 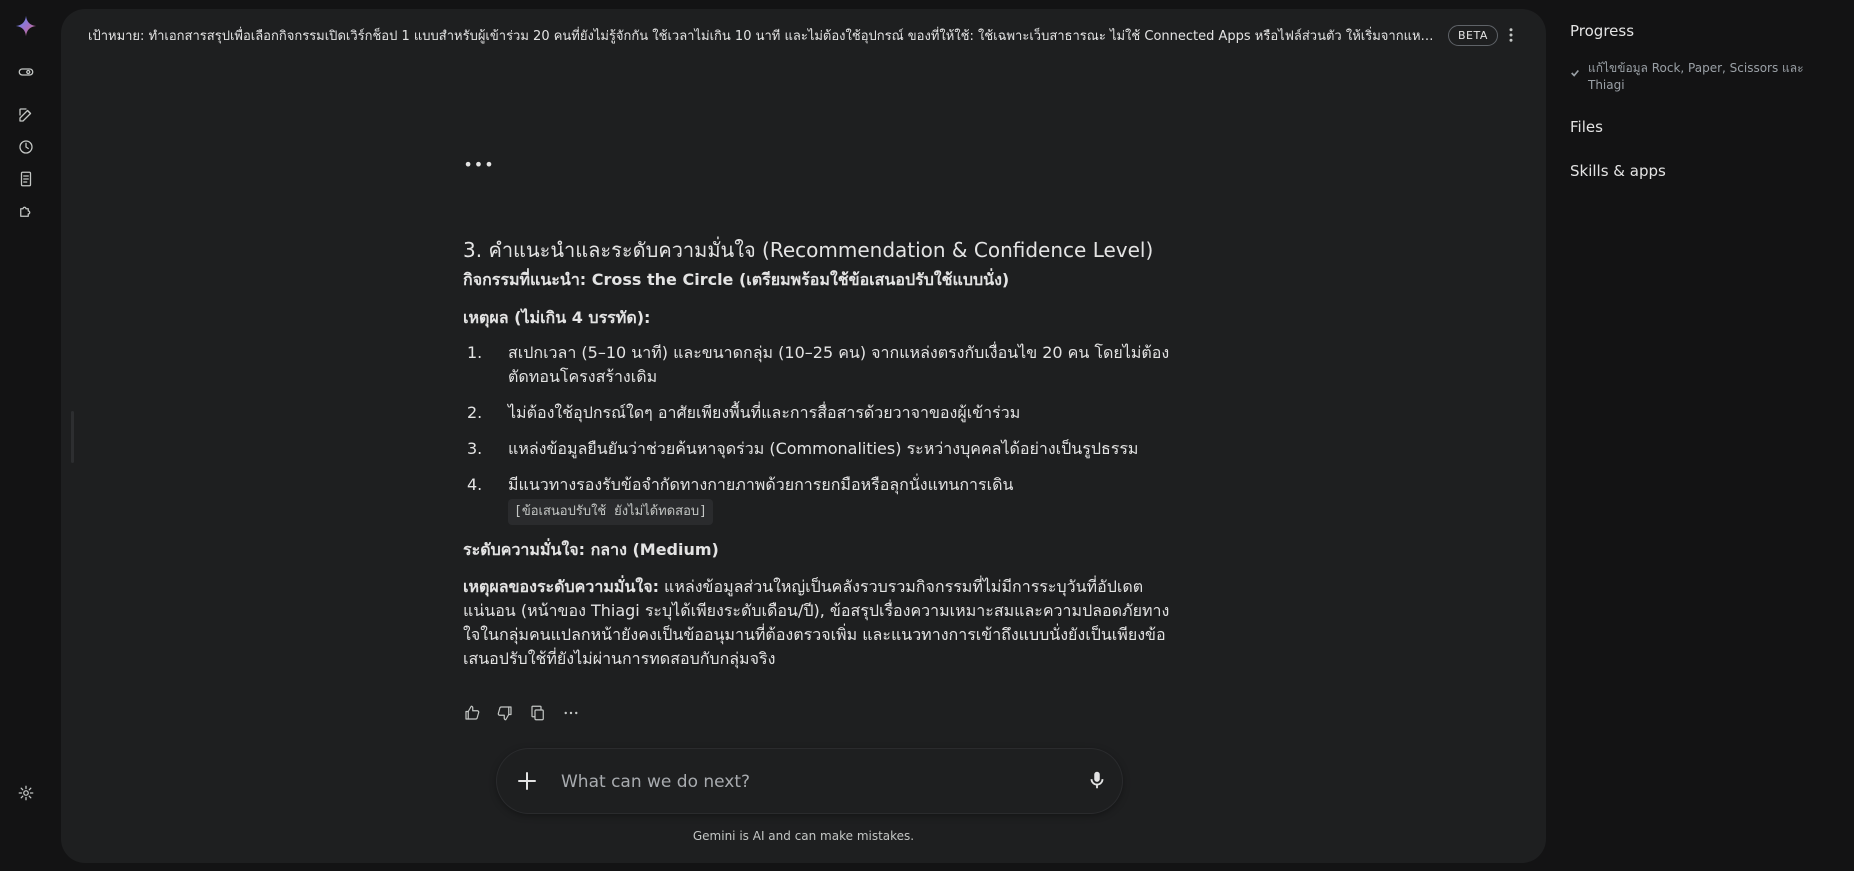 What do you see at coordinates (26, 793) in the screenshot?
I see `settings-icon` at bounding box center [26, 793].